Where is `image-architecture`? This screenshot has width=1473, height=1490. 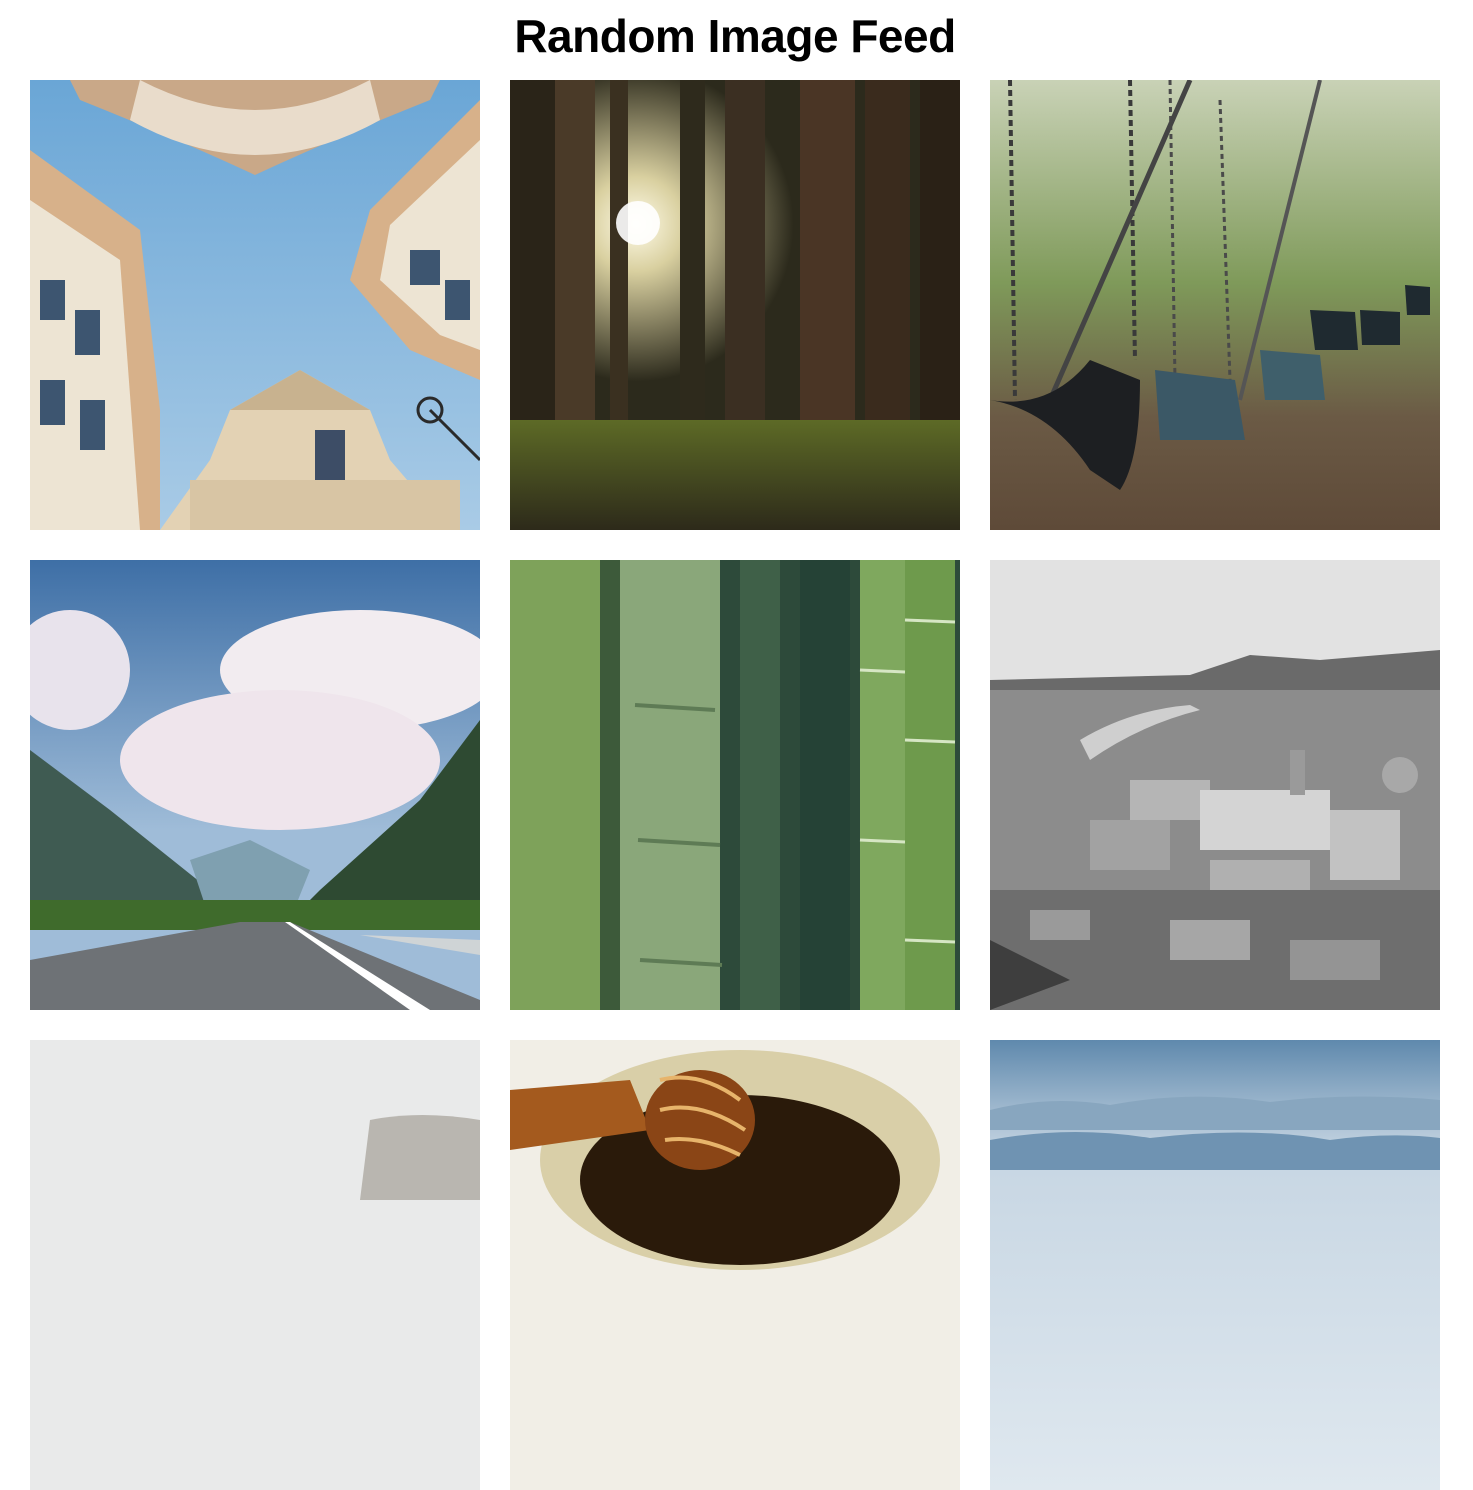 image-architecture is located at coordinates (255, 305).